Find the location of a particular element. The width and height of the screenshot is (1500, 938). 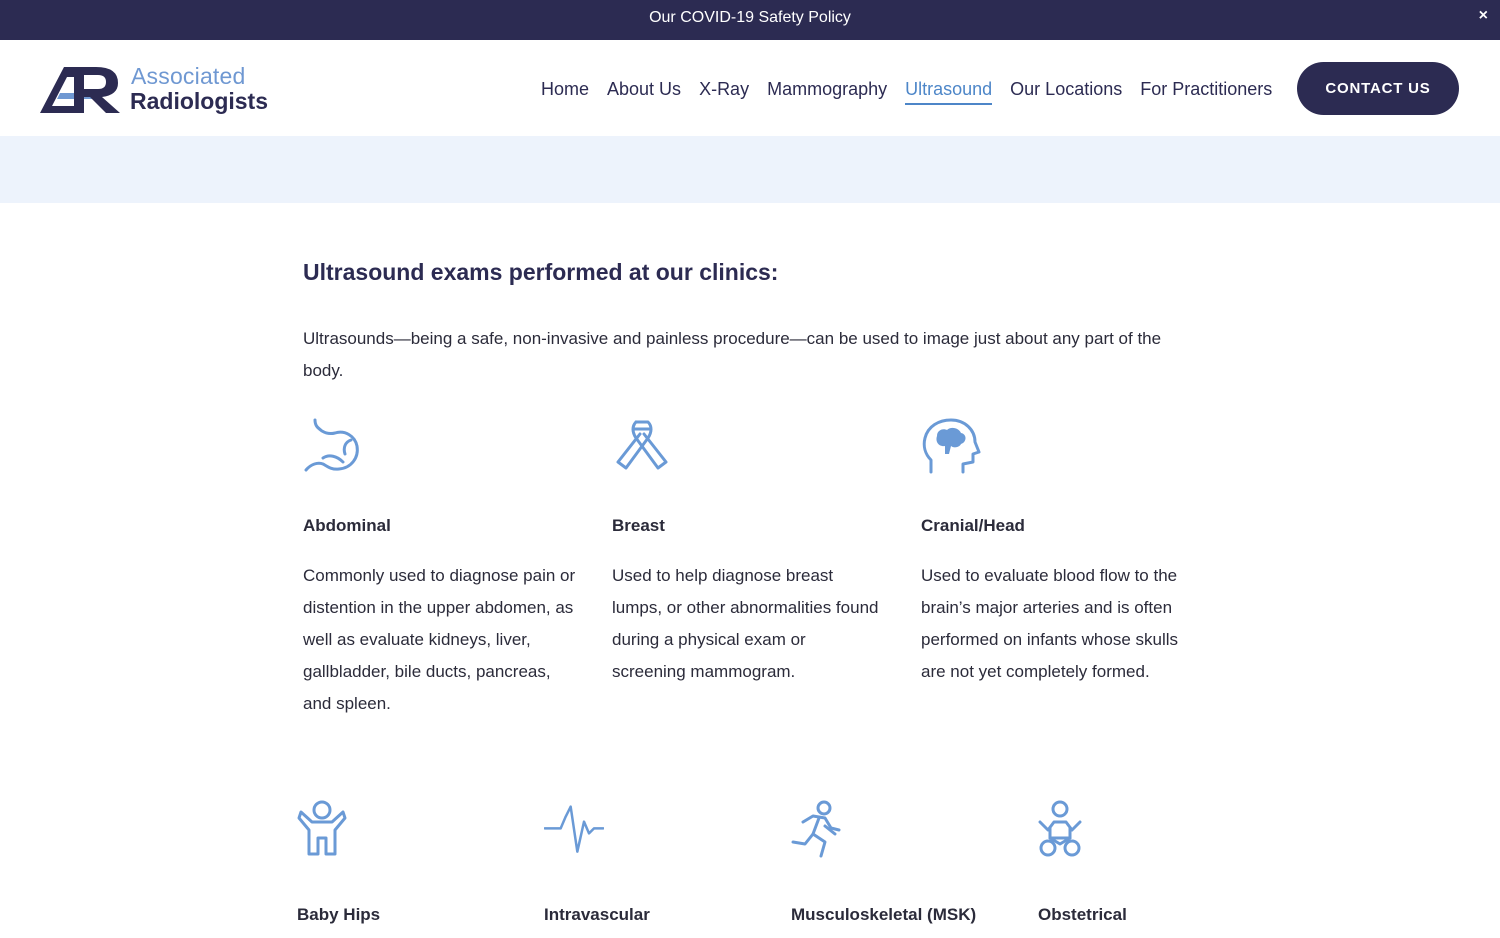

covid-policy-link: Our COVID-19 Safety Policy is located at coordinates (750, 20).